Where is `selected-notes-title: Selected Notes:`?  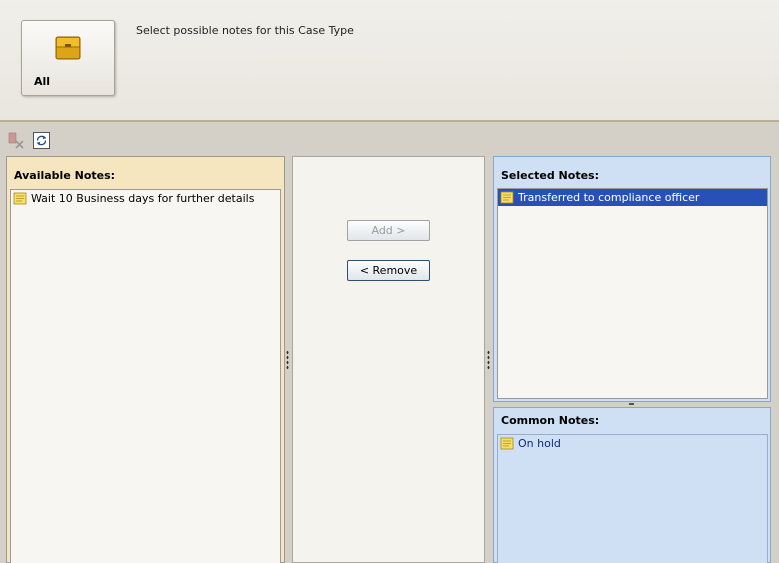
selected-notes-title: Selected Notes: is located at coordinates (550, 175).